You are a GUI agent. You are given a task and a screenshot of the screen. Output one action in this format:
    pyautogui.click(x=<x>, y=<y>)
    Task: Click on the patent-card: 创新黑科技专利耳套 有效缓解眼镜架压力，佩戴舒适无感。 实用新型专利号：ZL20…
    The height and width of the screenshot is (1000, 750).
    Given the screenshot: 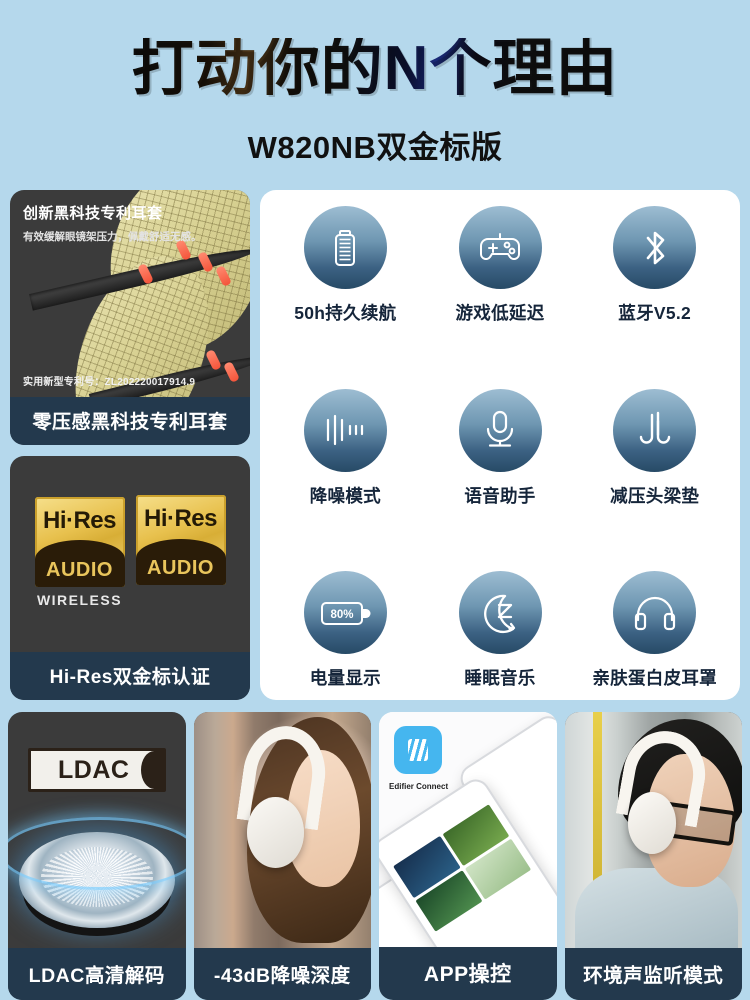 What is the action you would take?
    pyautogui.click(x=130, y=317)
    